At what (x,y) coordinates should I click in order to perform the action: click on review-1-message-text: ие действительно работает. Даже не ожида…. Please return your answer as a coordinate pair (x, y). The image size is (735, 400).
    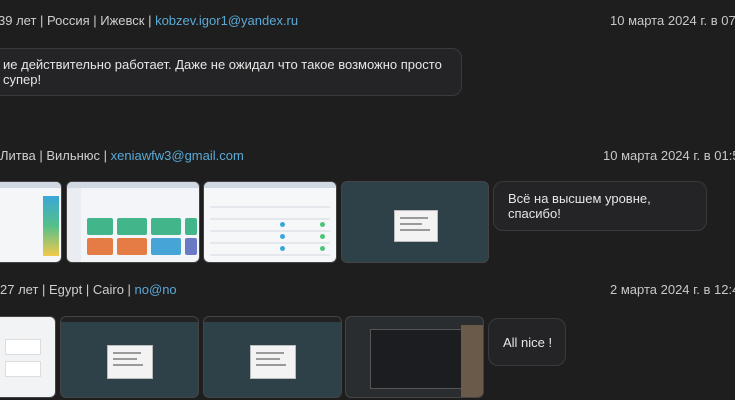
    Looking at the image, I should click on (222, 72).